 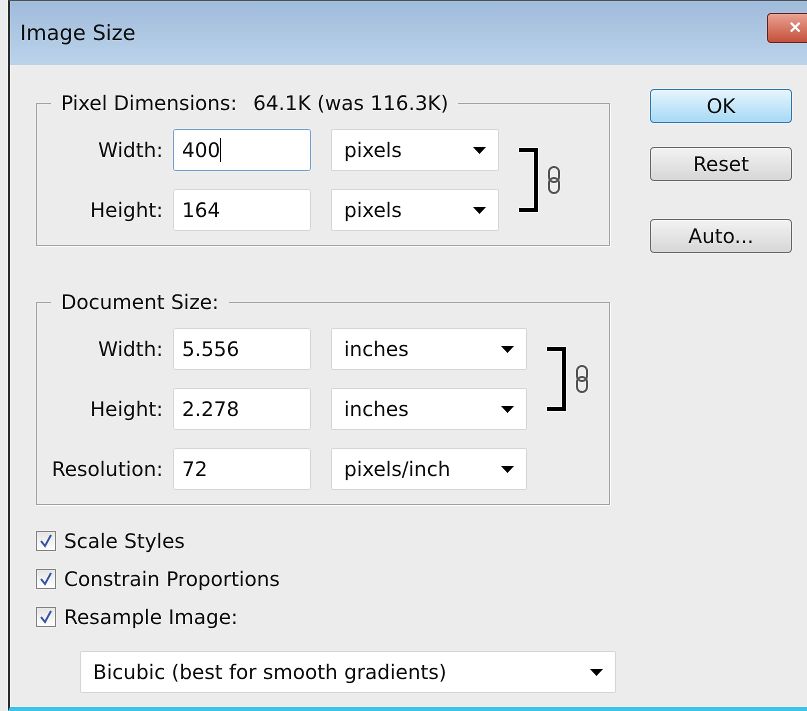 I want to click on value-input: 72, so click(x=242, y=469).